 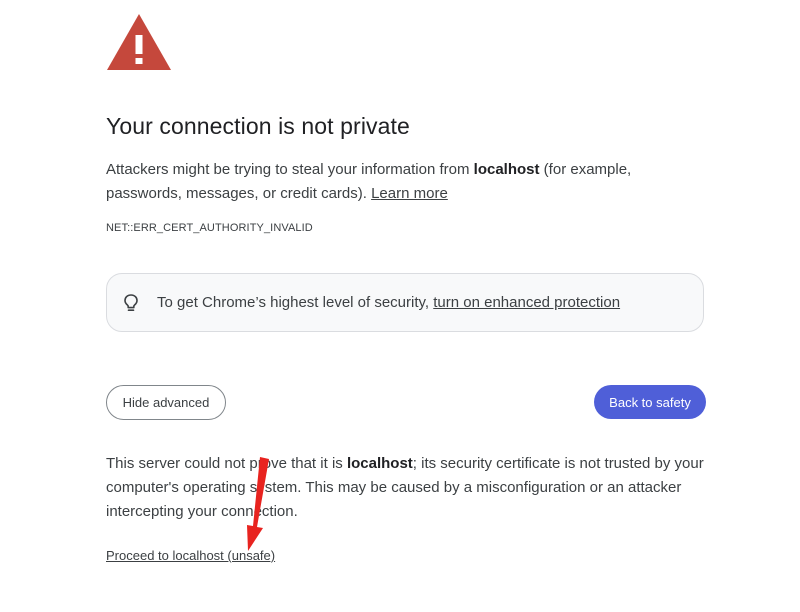 I want to click on details-text: This server could not prove that it is, so click(x=226, y=463).